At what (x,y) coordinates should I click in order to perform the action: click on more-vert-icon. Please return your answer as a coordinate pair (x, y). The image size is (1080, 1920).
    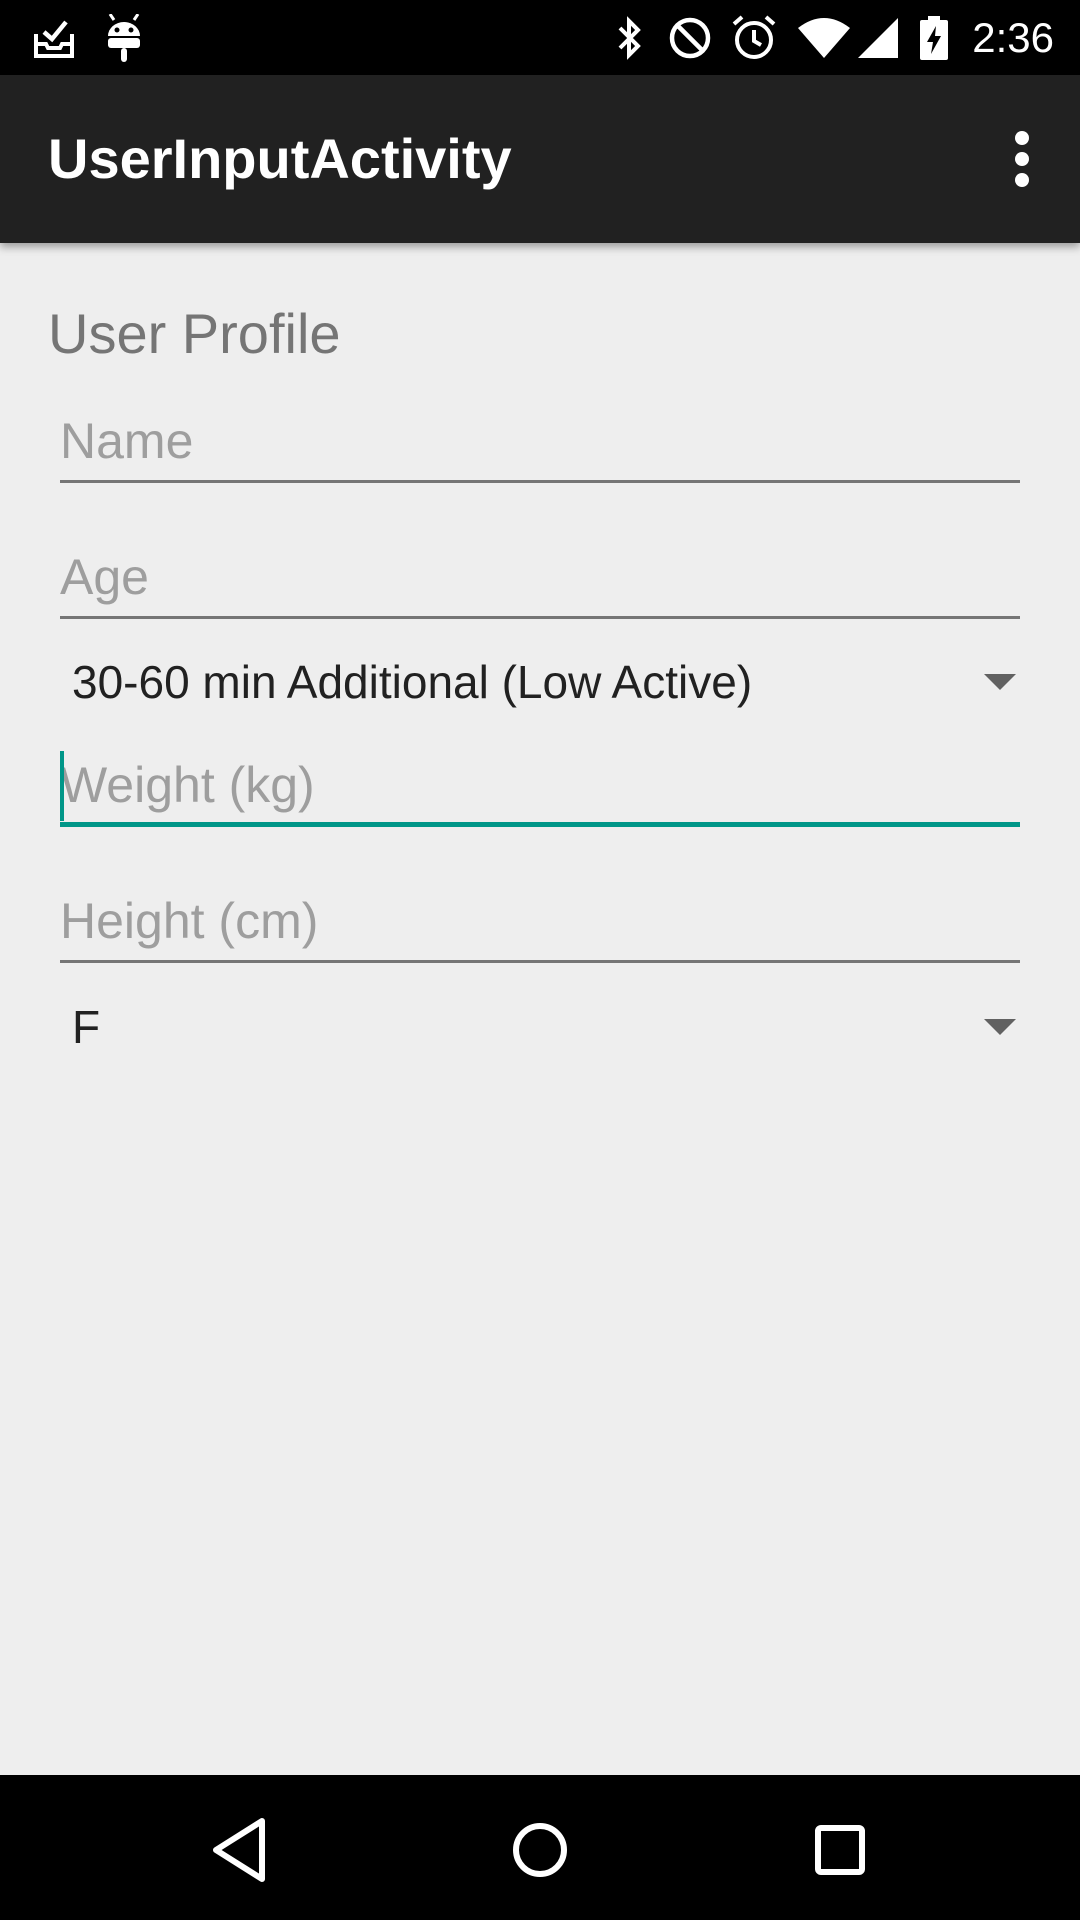
    Looking at the image, I should click on (1022, 138).